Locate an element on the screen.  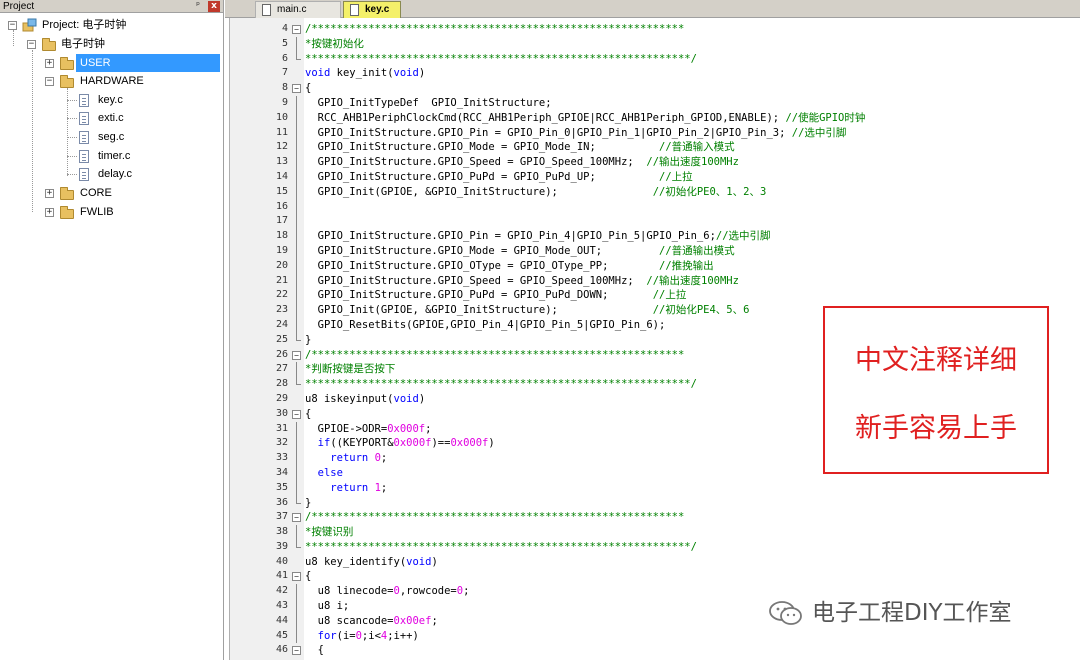
code-line: 9 GPIO_InitTypeDef GPIO_InitStructure; is located at coordinates (655, 103).